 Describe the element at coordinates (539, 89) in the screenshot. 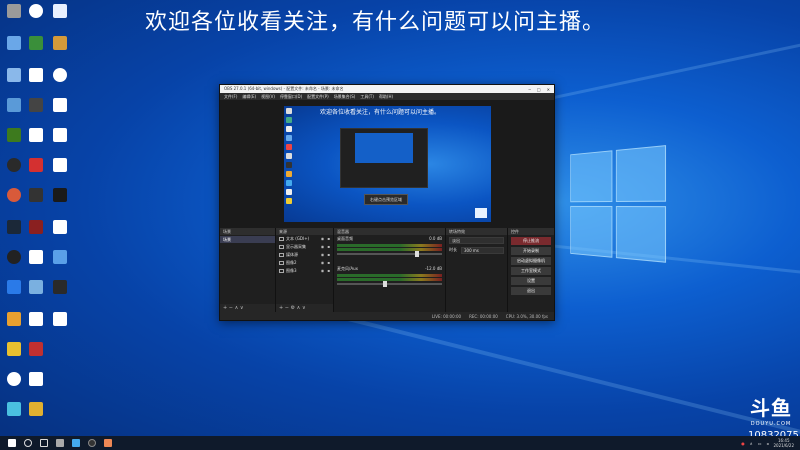

I see `maximize-icon: □` at that location.